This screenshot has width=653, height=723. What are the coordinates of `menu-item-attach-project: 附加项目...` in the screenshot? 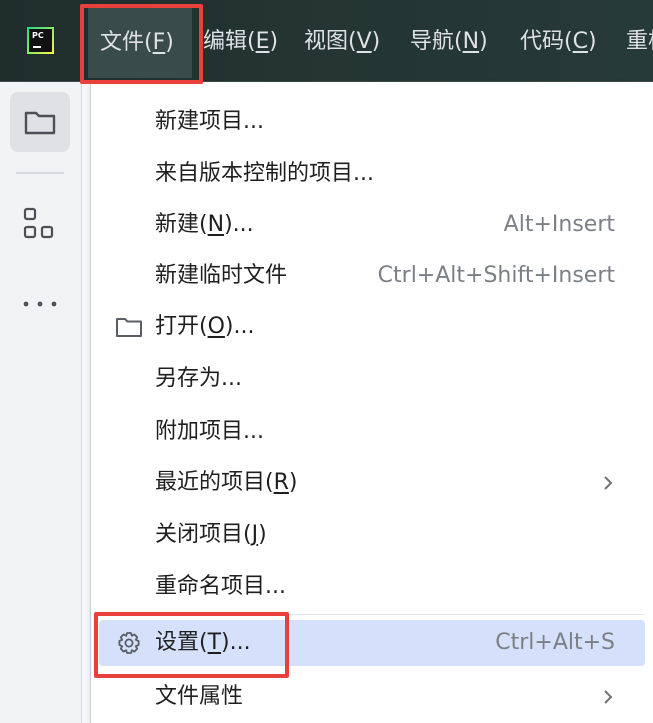 It's located at (370, 432).